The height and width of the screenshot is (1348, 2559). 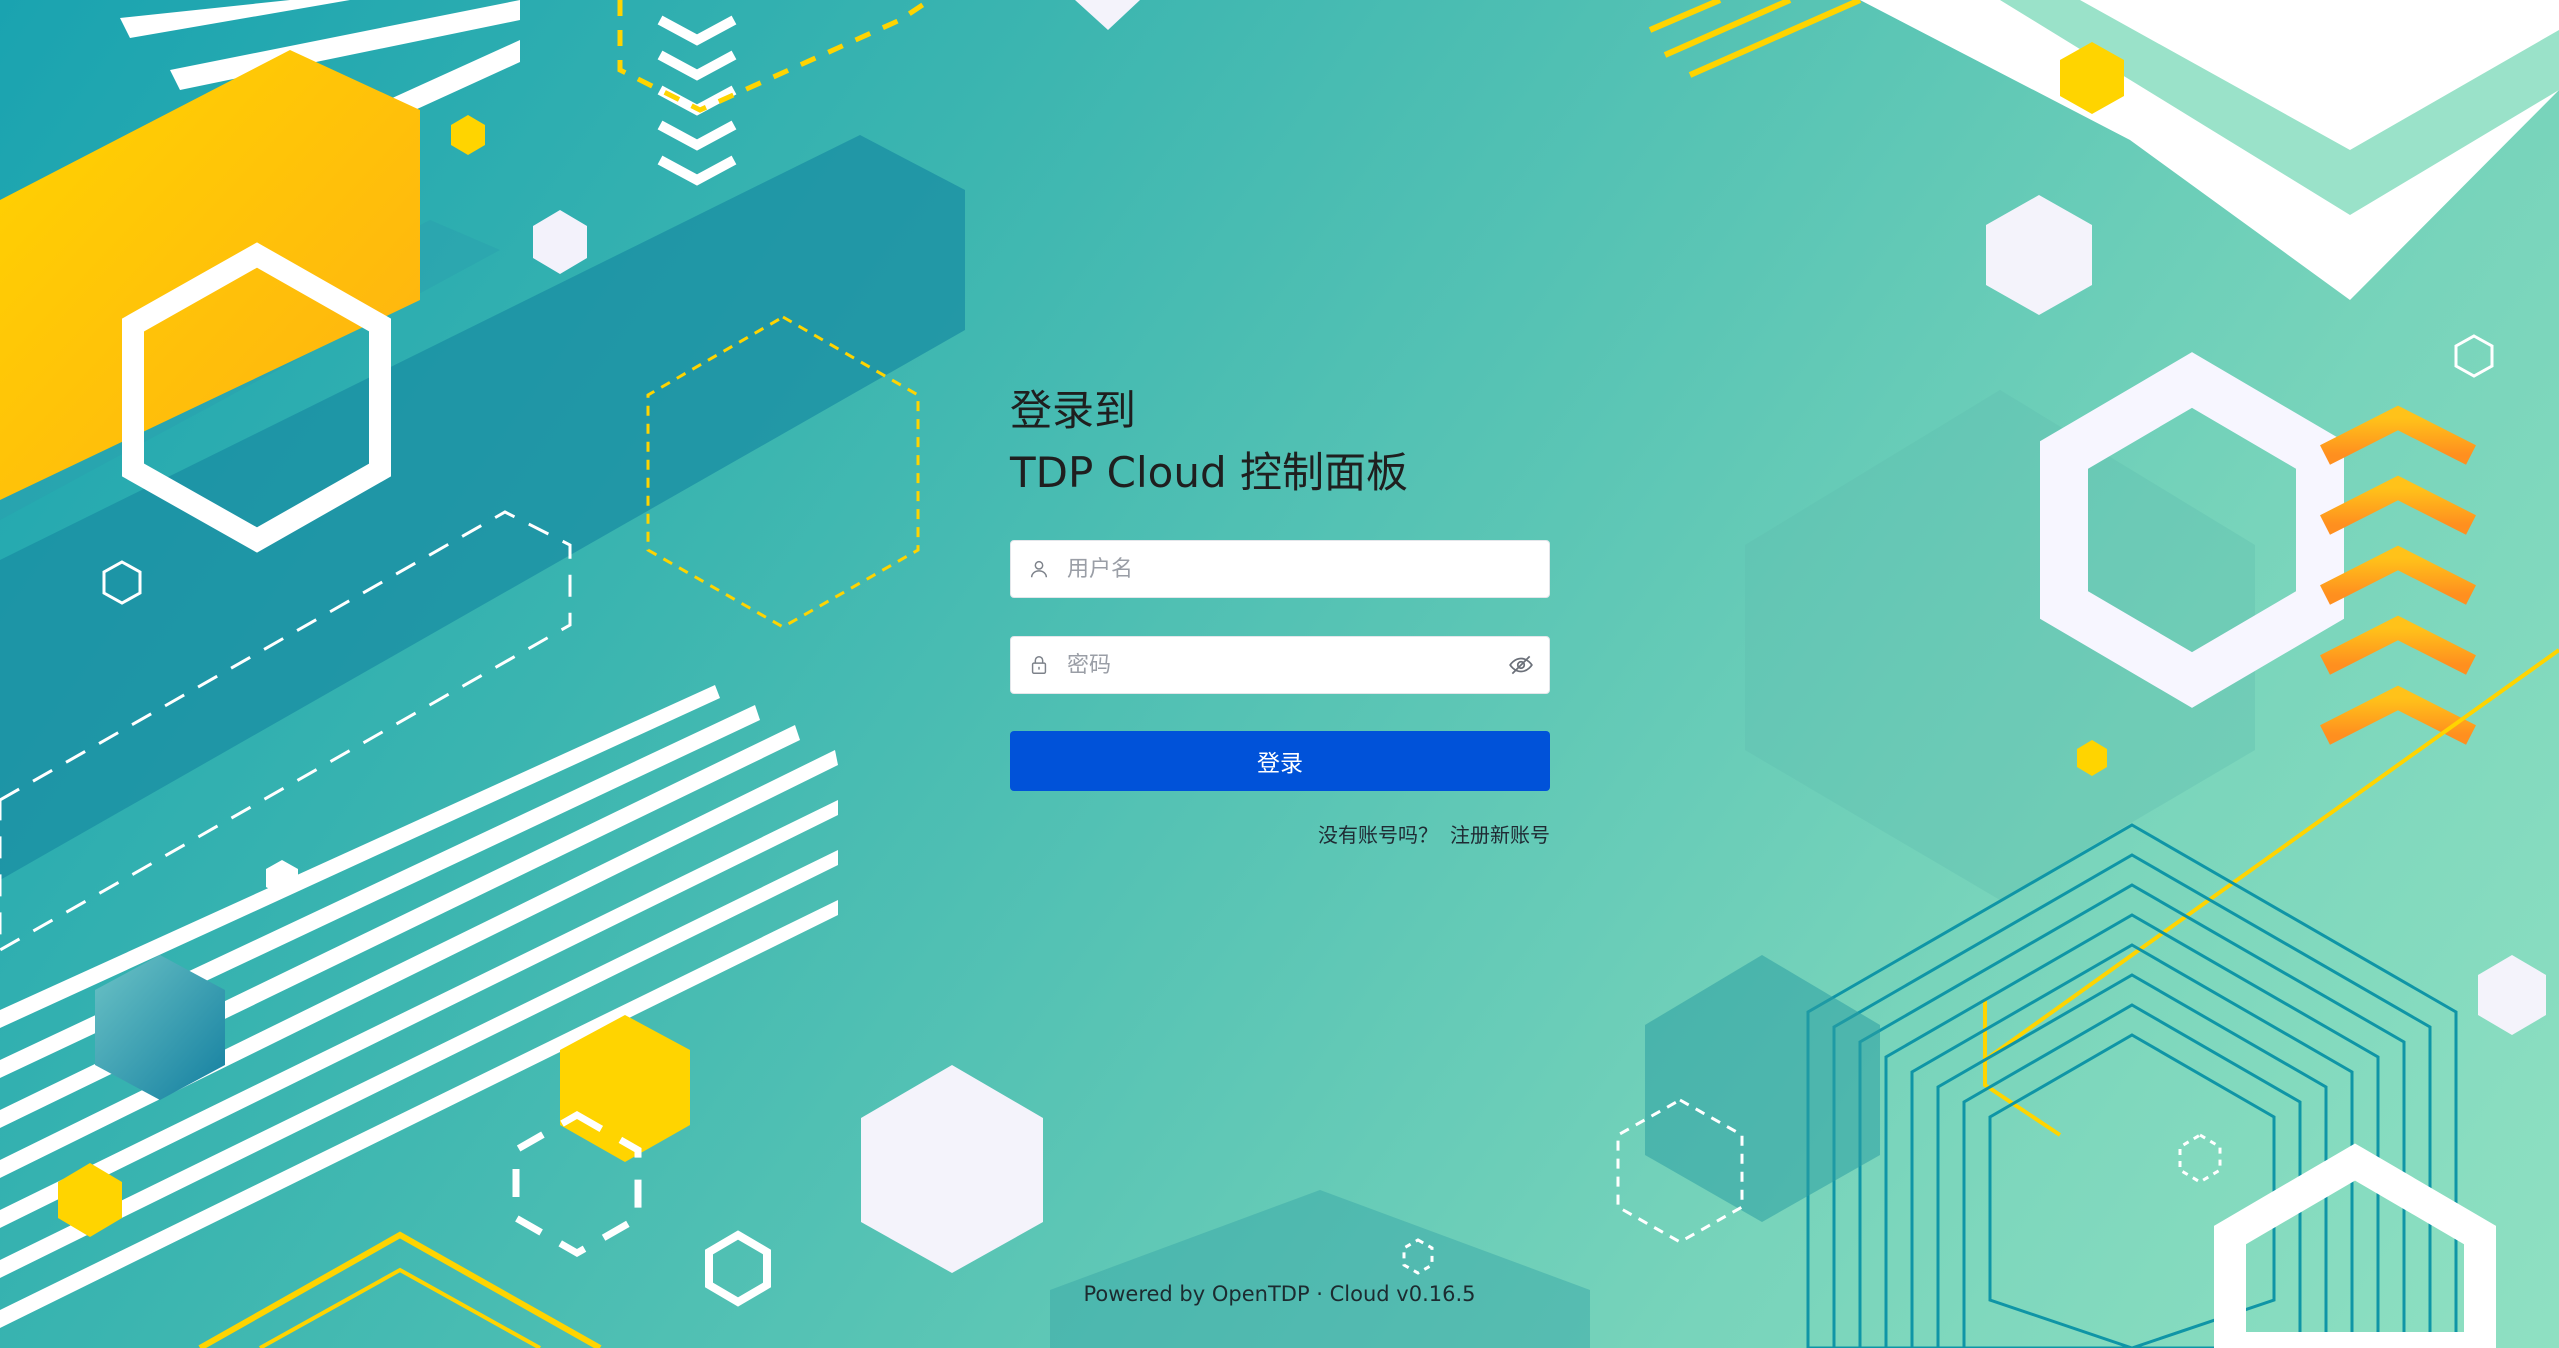 I want to click on login-title: 登录到 TDP Cloud 控制面板, so click(x=1280, y=442).